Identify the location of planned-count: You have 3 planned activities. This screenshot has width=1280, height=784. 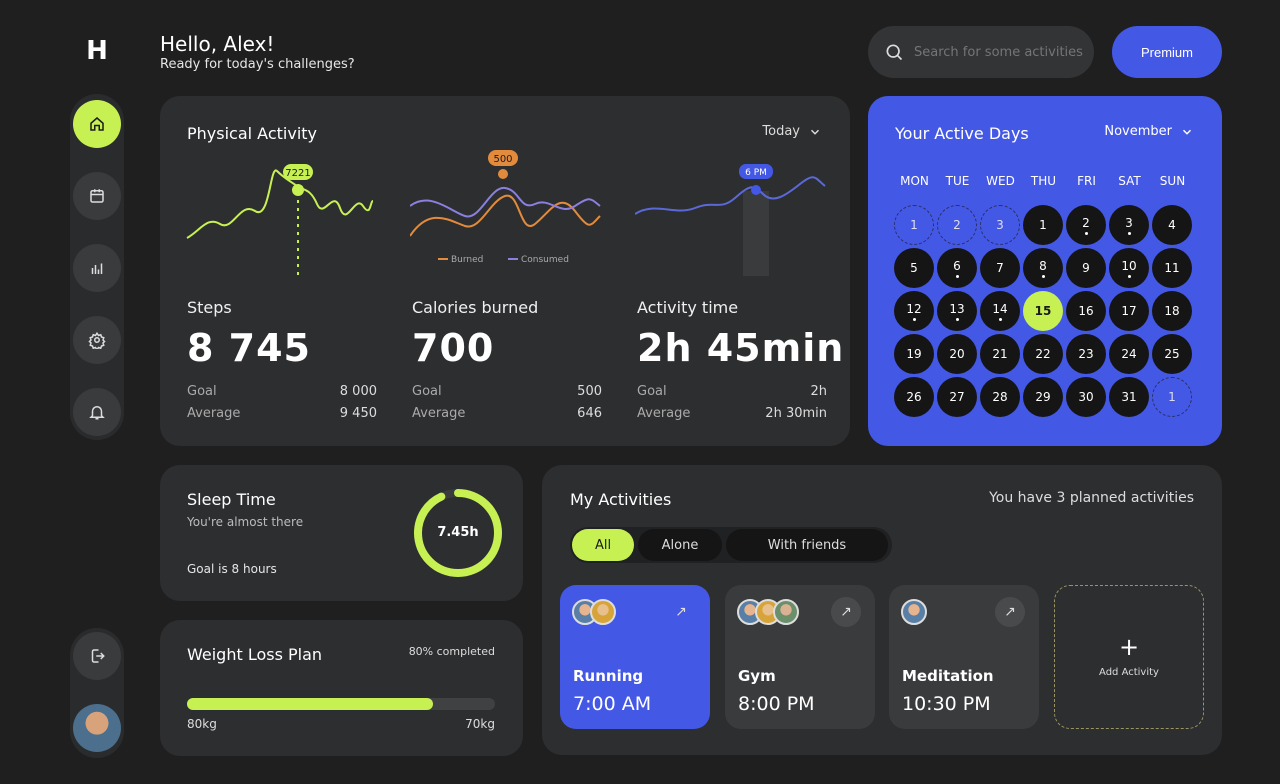
(1091, 498).